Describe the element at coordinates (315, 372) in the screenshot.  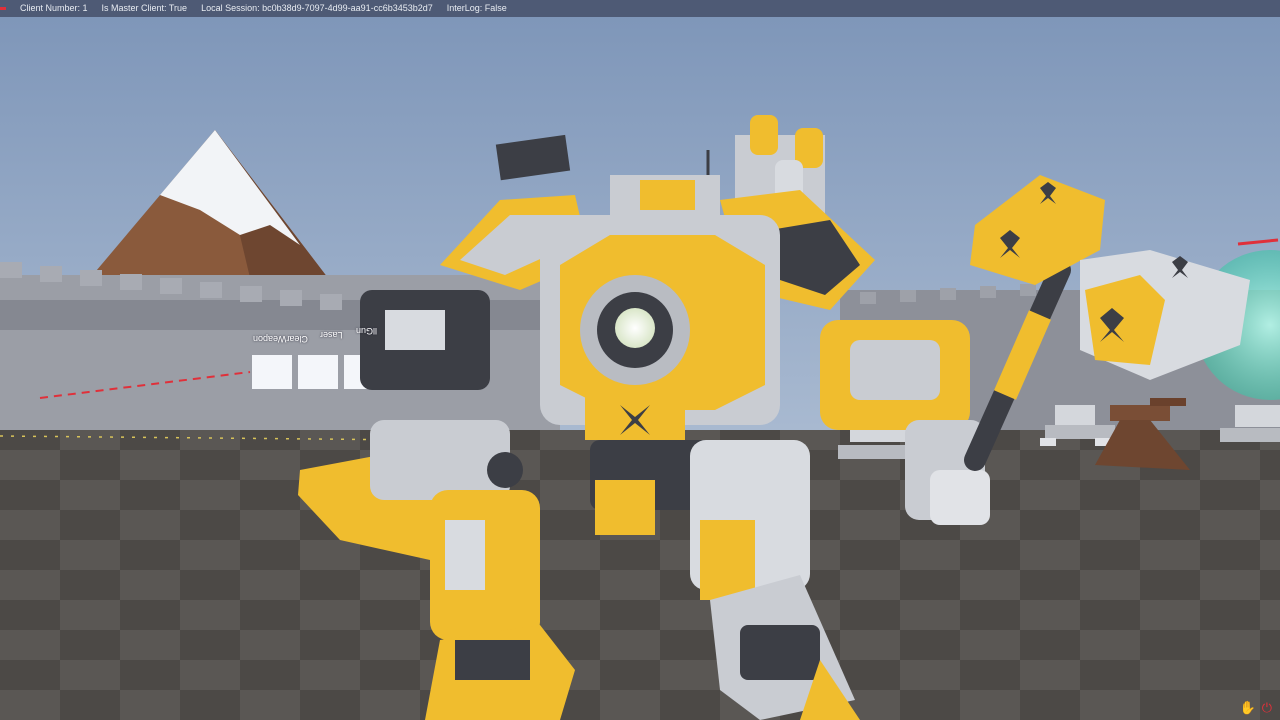
I see `weapon-sign-panels` at that location.